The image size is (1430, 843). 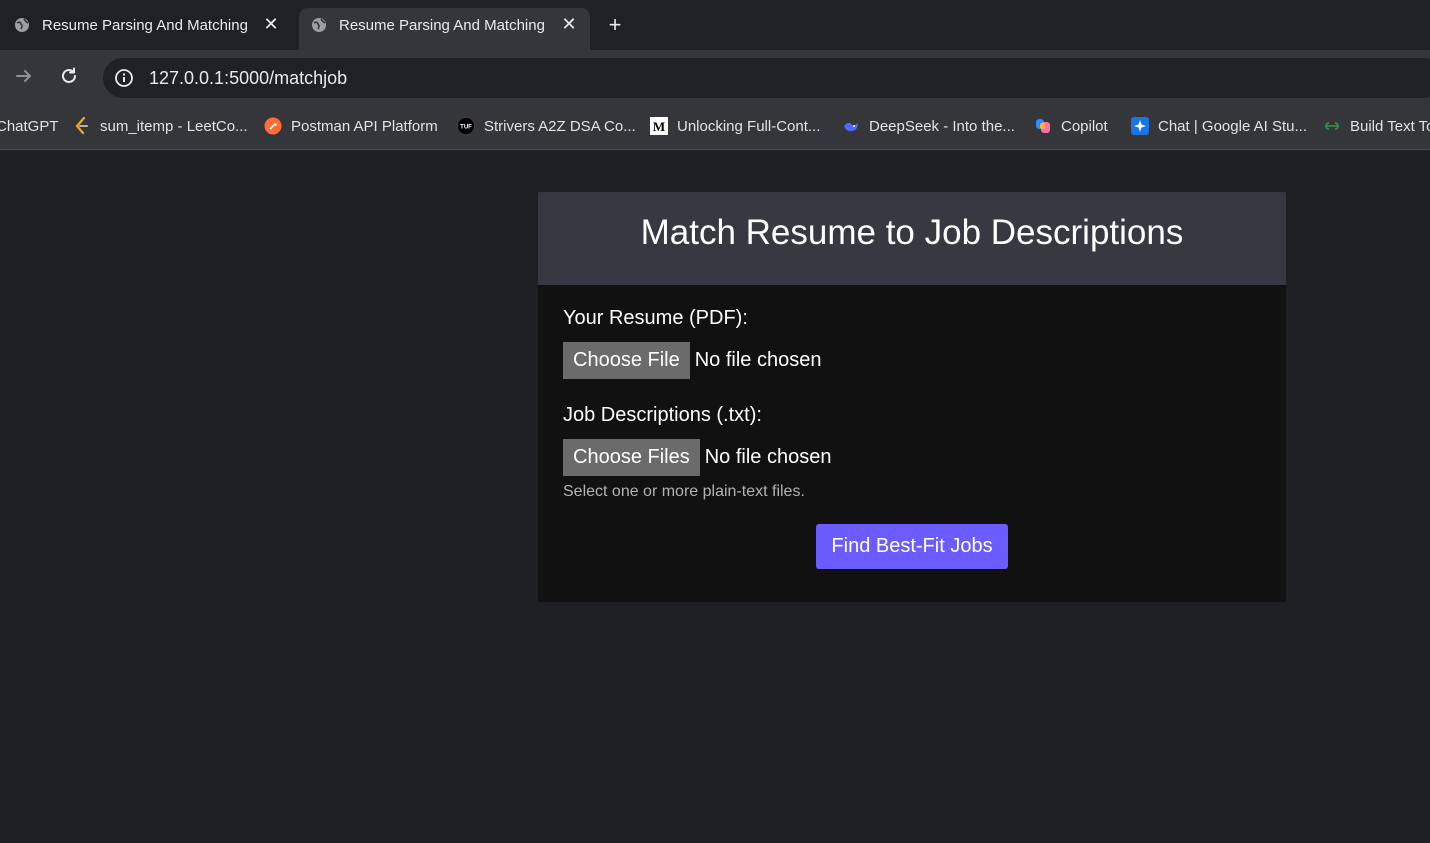 What do you see at coordinates (69, 76) in the screenshot?
I see `reload-icon` at bounding box center [69, 76].